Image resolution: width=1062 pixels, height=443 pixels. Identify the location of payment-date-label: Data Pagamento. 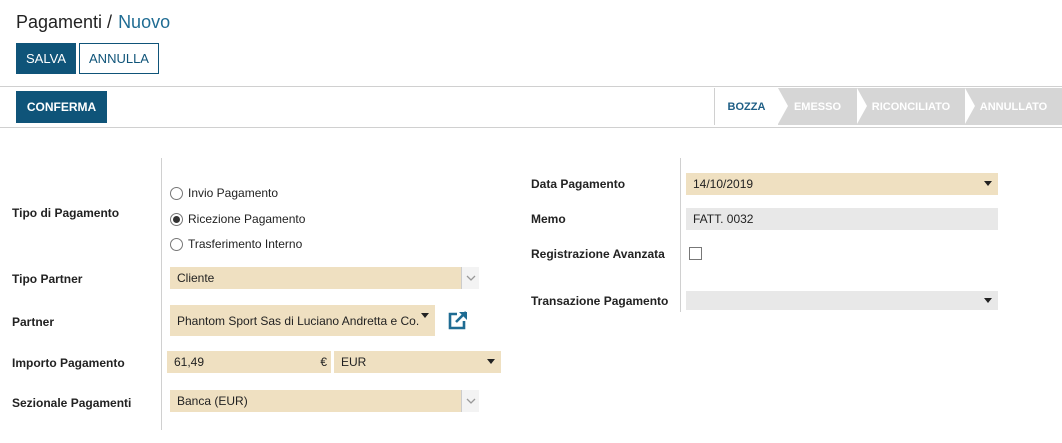
(578, 184).